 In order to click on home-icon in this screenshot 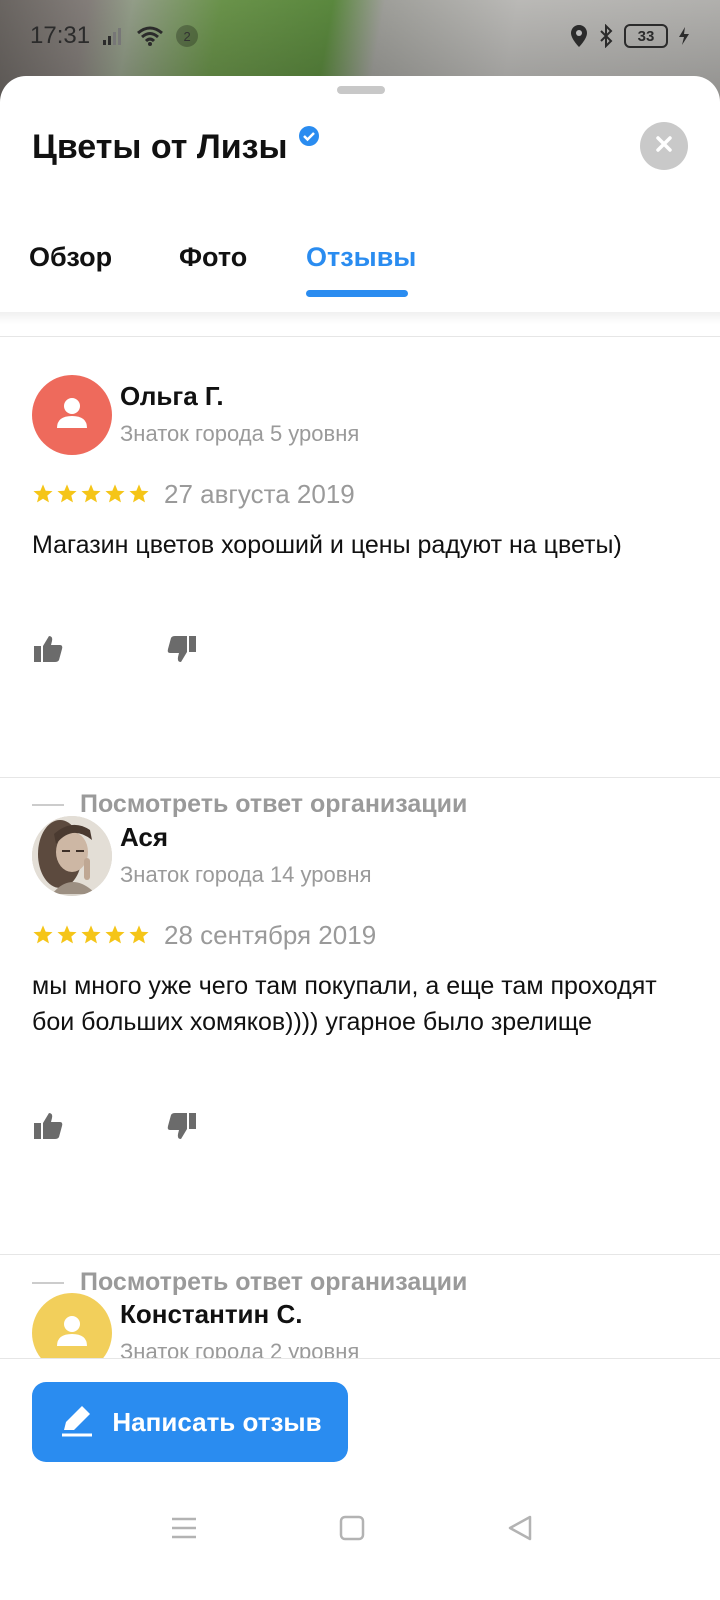, I will do `click(352, 1528)`.